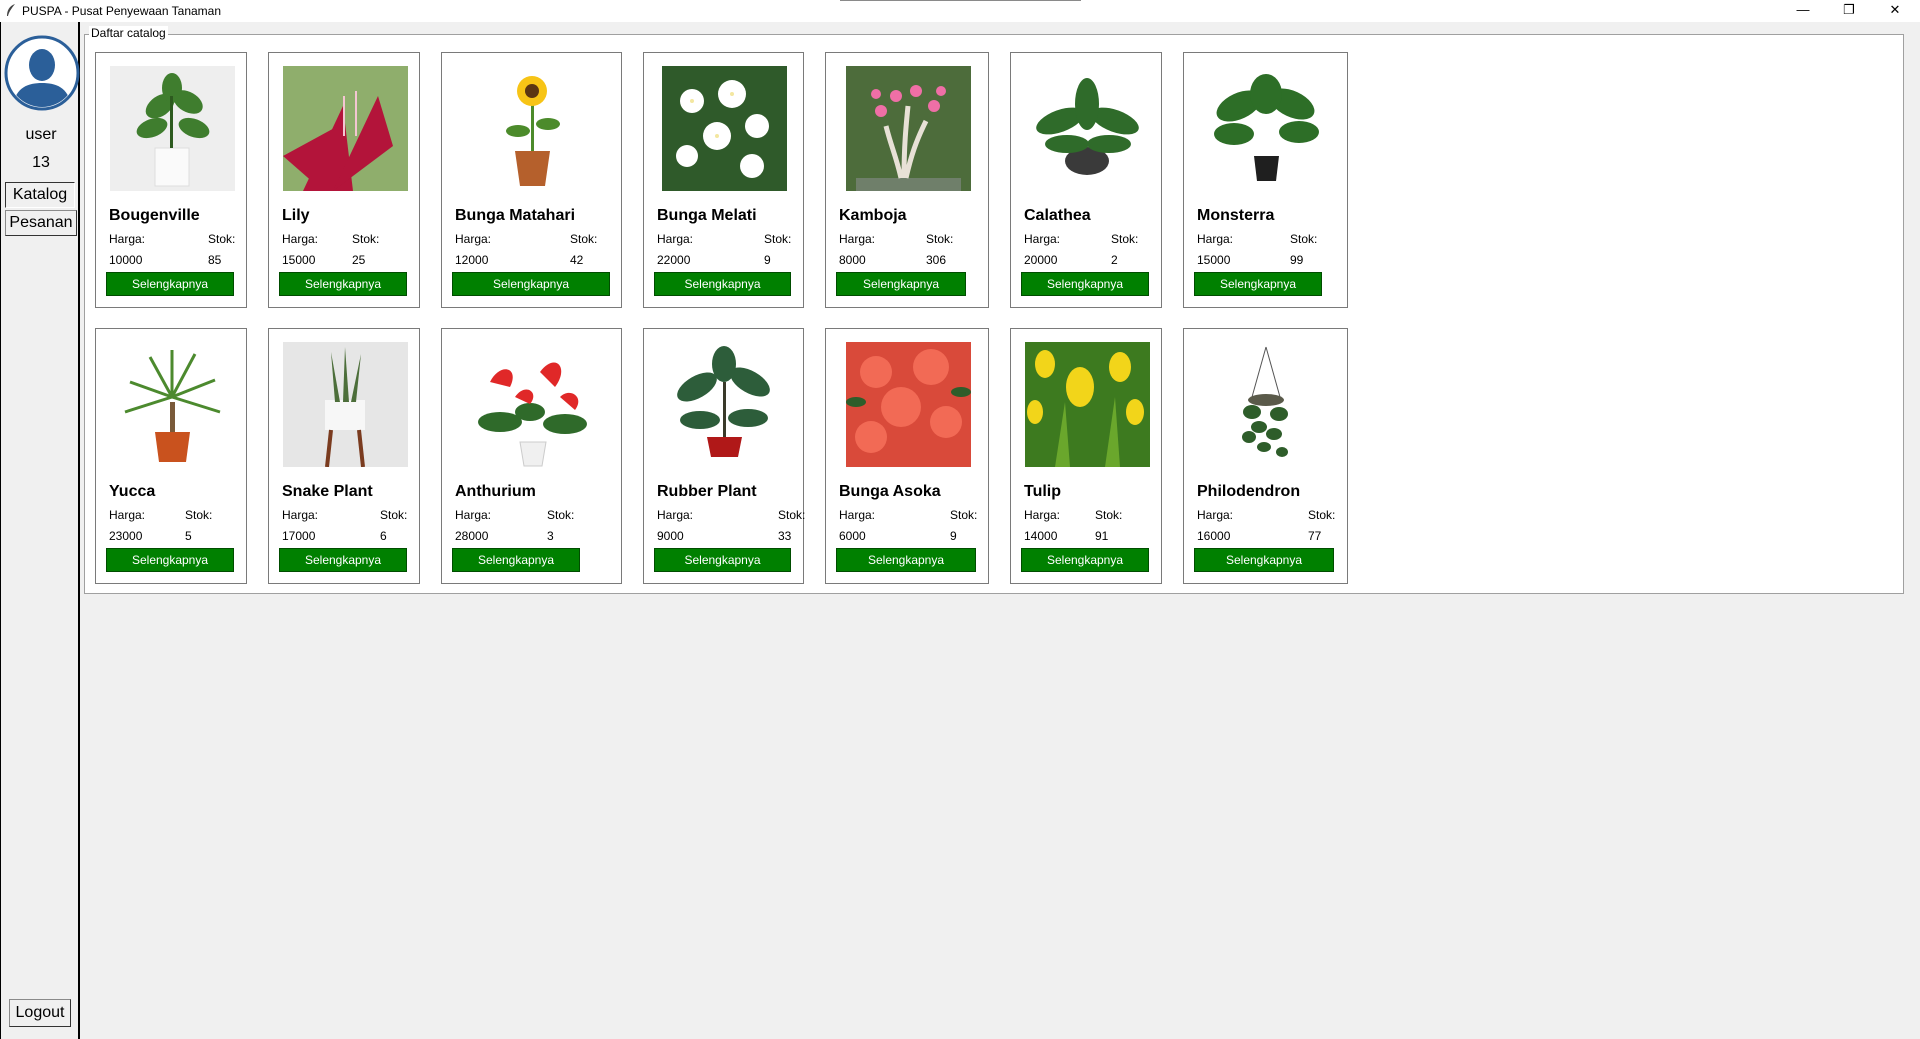 Image resolution: width=1920 pixels, height=1039 pixels. Describe the element at coordinates (767, 260) in the screenshot. I see `stock-value: 9` at that location.